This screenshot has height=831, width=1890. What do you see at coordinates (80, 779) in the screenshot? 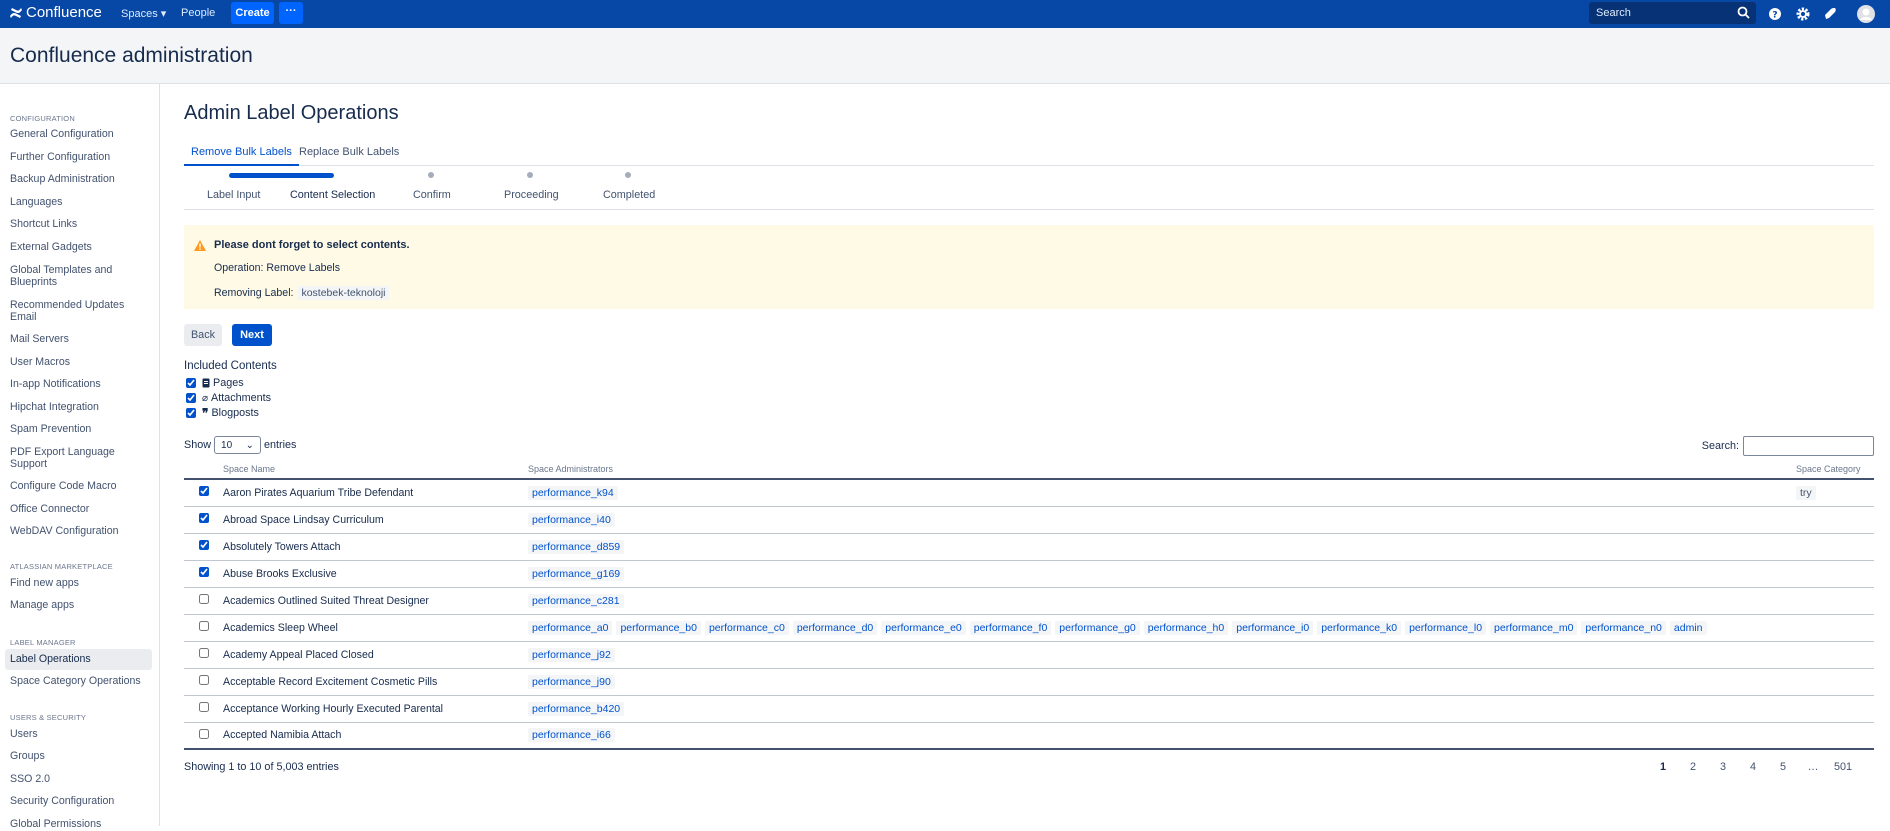
I see `sidebar-item-sso: SSO 2.0` at bounding box center [80, 779].